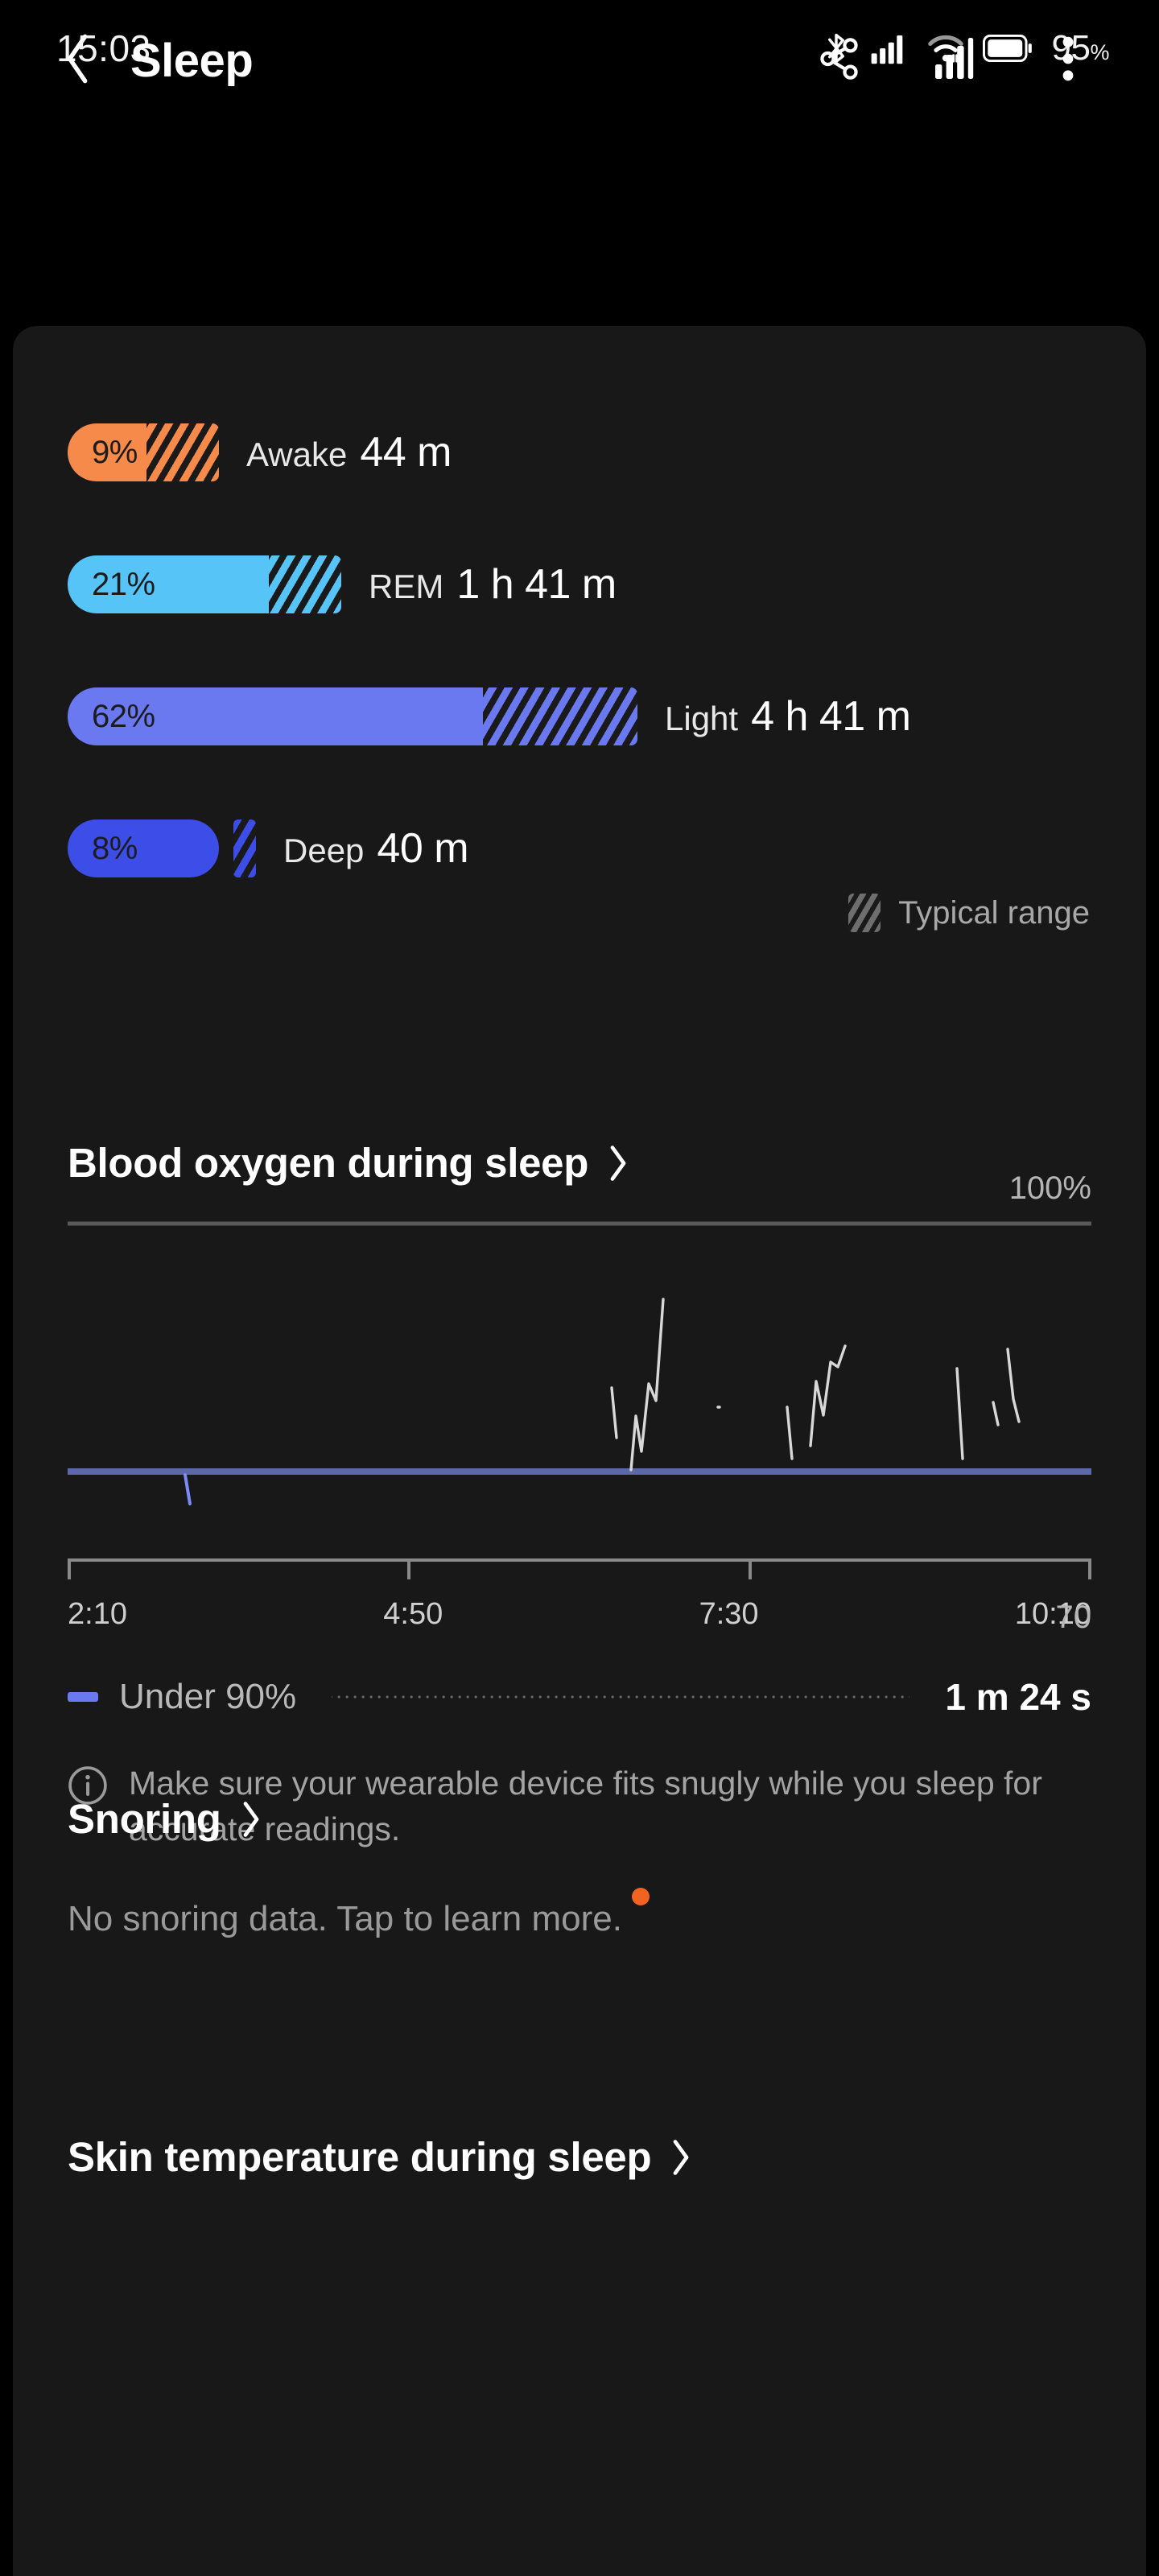  I want to click on more-options-button, so click(1068, 60).